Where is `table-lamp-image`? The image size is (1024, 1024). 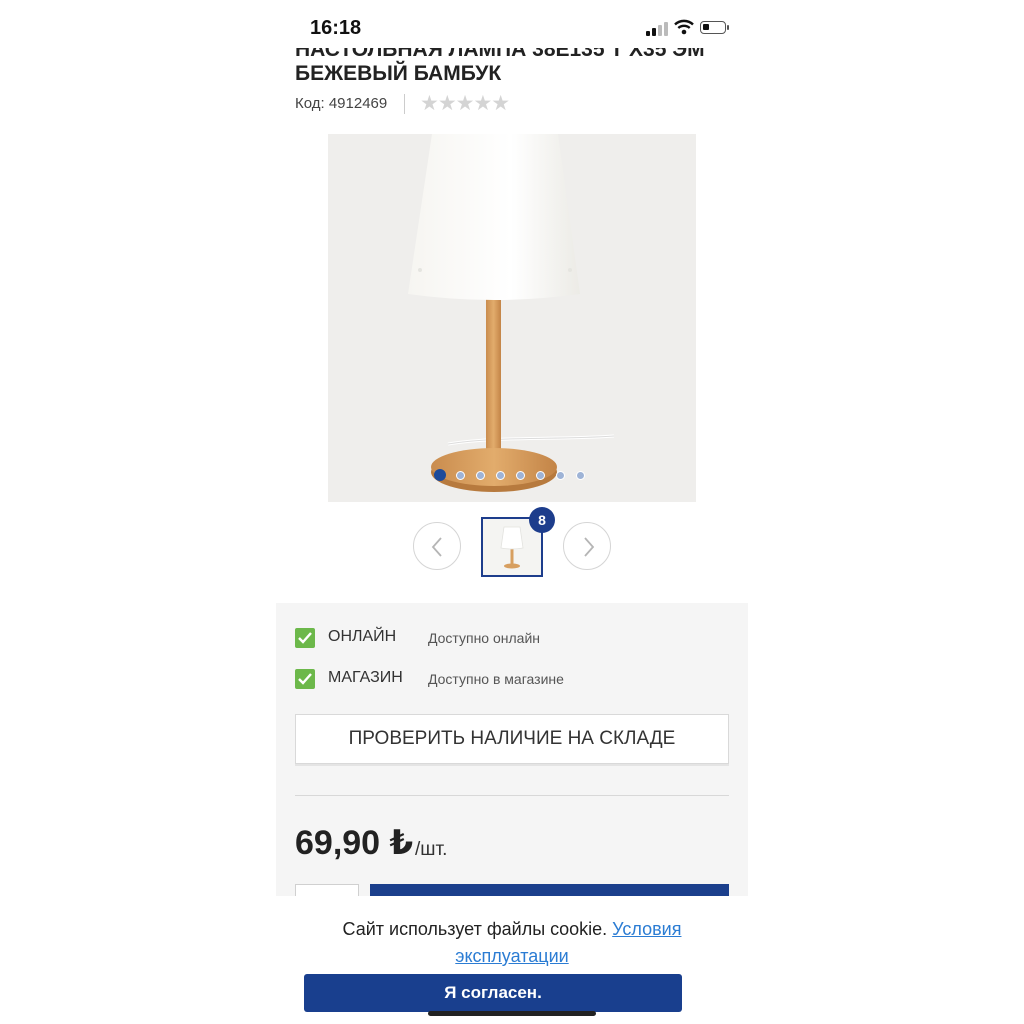
table-lamp-image is located at coordinates (511, 313).